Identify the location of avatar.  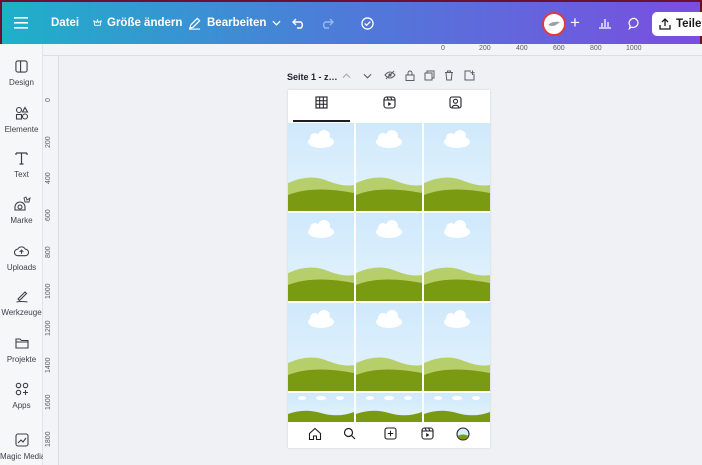
(554, 24).